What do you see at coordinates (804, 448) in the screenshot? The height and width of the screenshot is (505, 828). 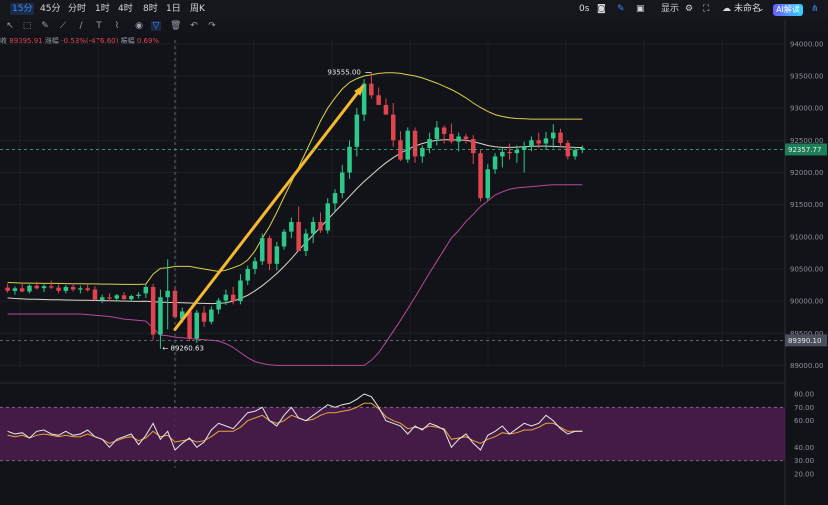 I see `rsi-axis-label: 40.00` at bounding box center [804, 448].